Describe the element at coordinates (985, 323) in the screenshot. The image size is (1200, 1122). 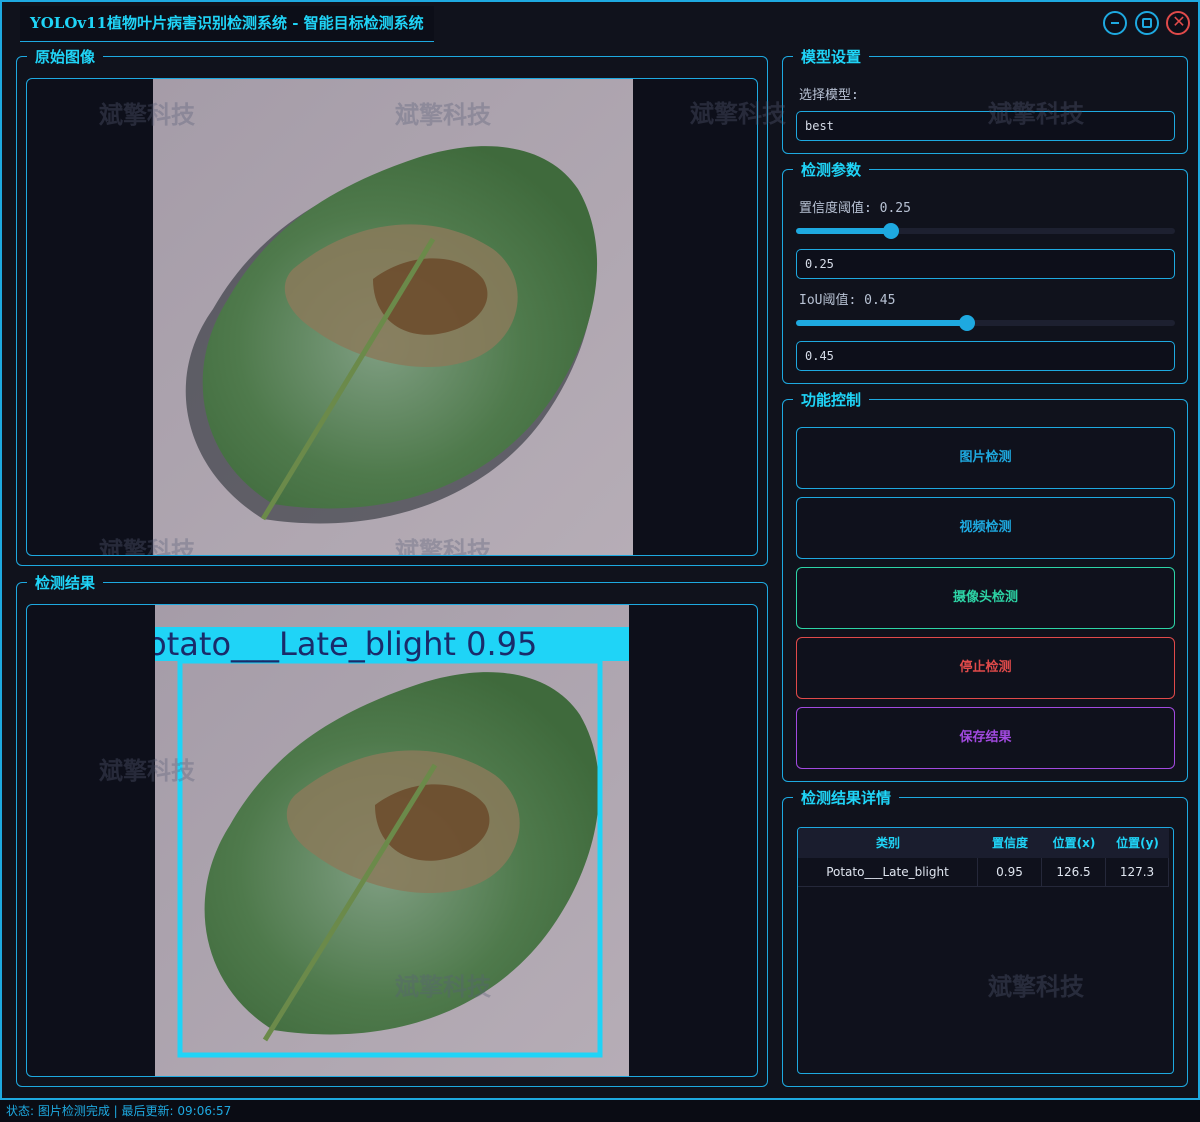
I see `iou-slider` at that location.